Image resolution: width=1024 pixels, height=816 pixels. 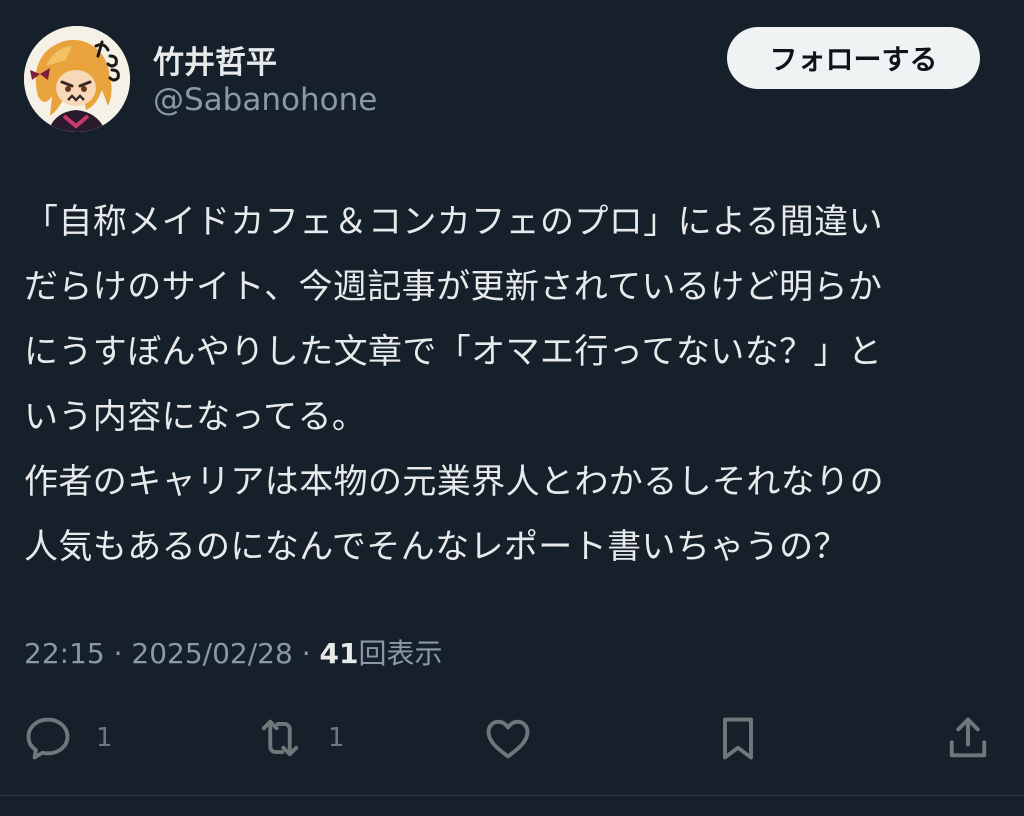 I want to click on views-count: 41, so click(x=339, y=653).